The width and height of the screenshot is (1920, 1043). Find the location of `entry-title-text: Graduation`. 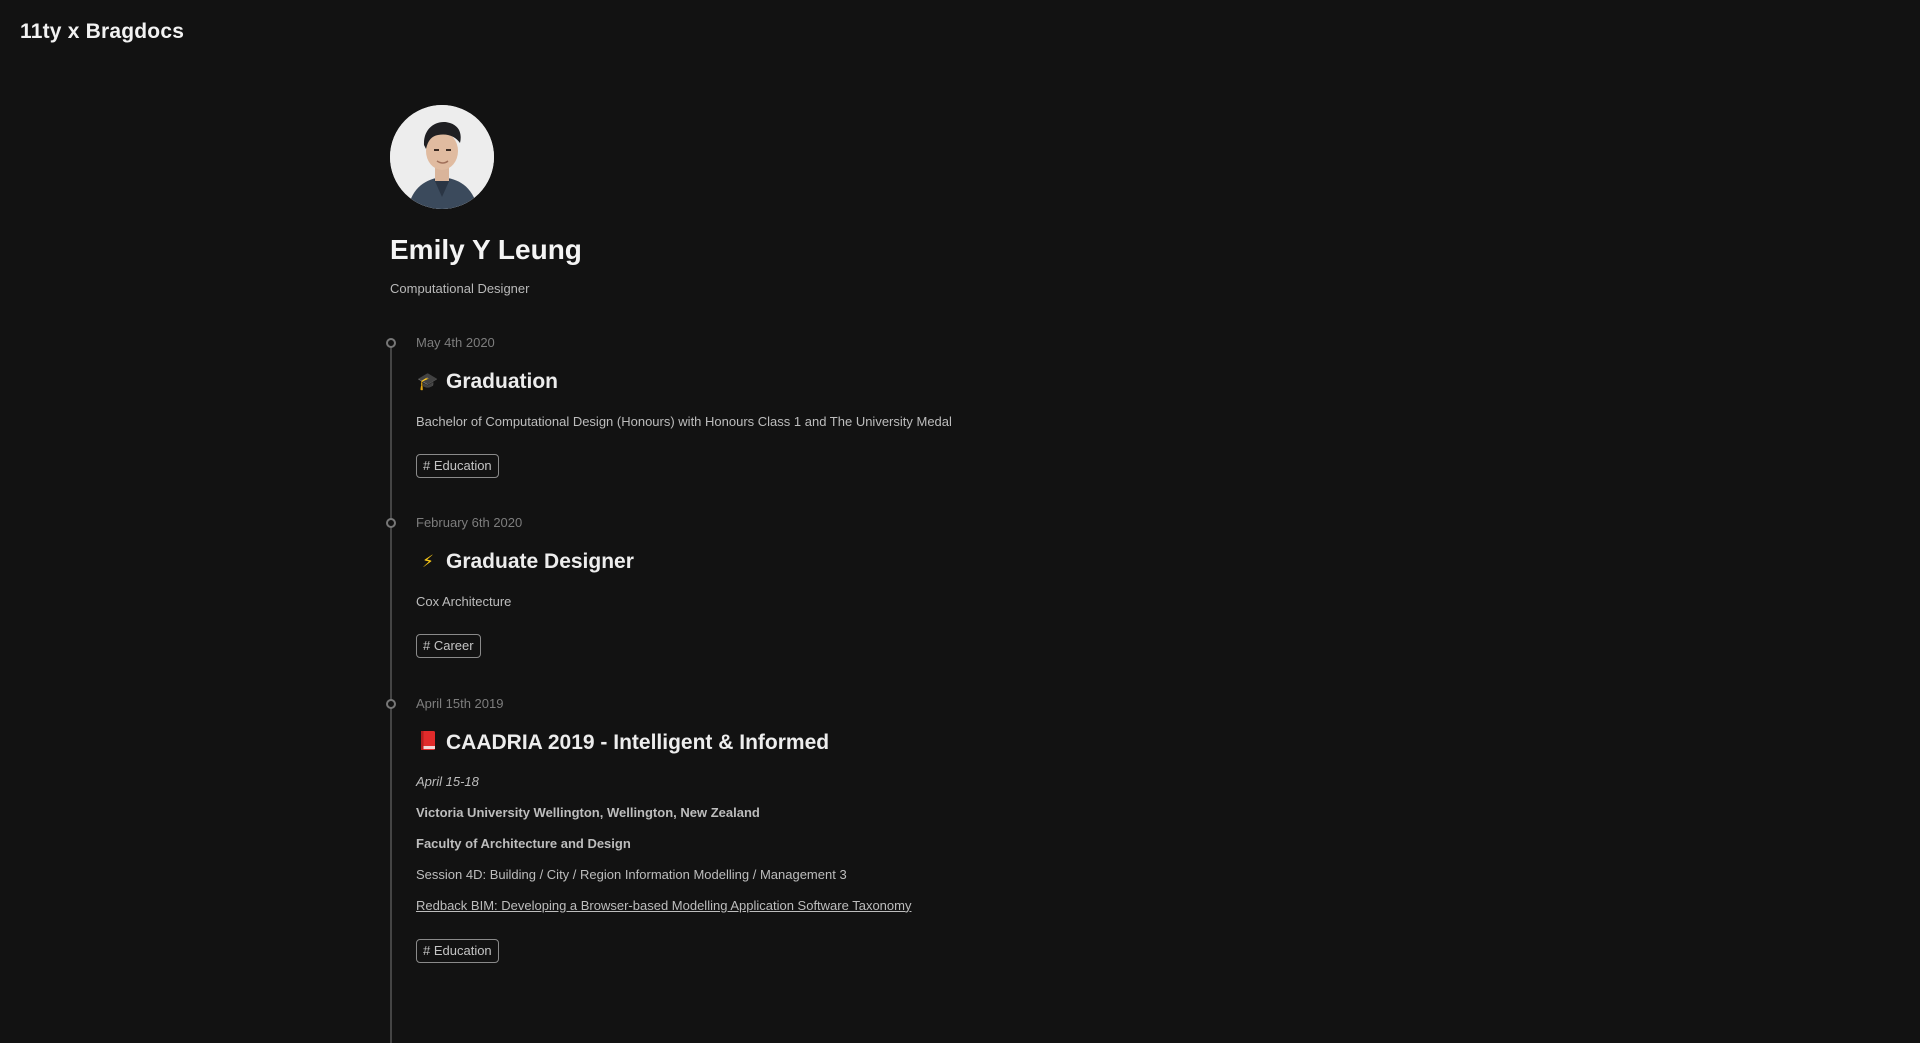

entry-title-text: Graduation is located at coordinates (502, 381).